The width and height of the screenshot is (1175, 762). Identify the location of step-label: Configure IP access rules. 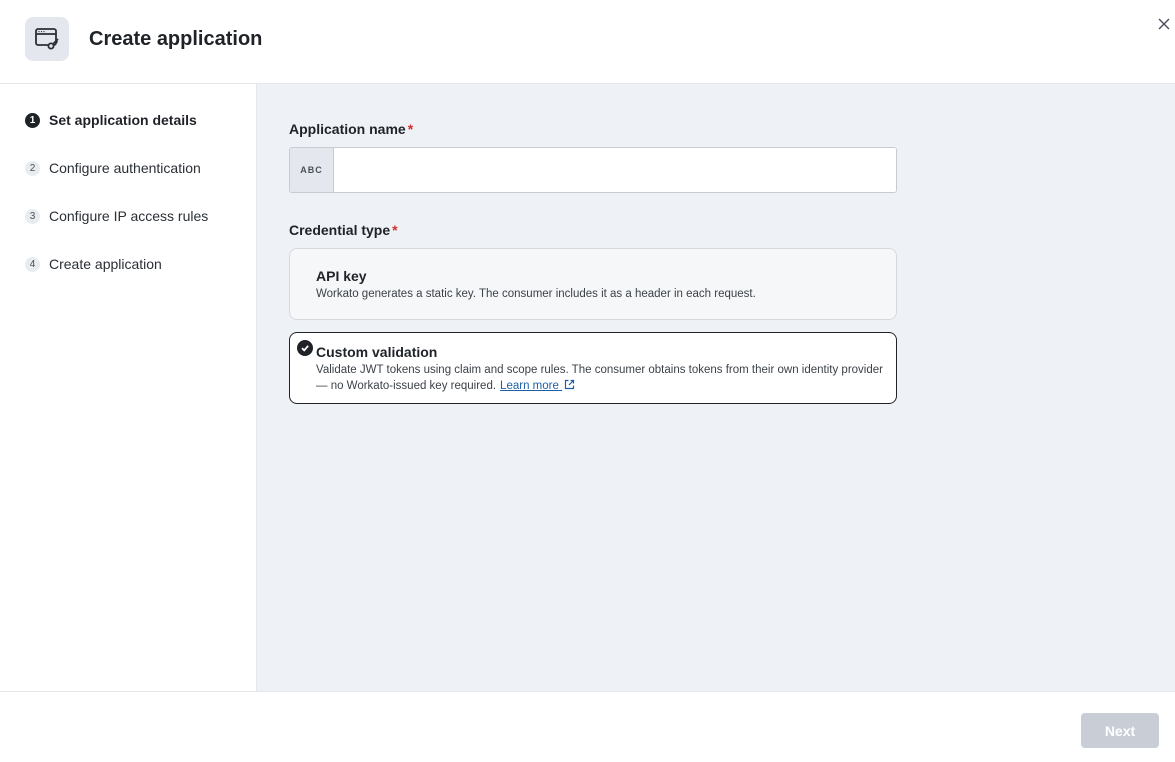
(129, 216).